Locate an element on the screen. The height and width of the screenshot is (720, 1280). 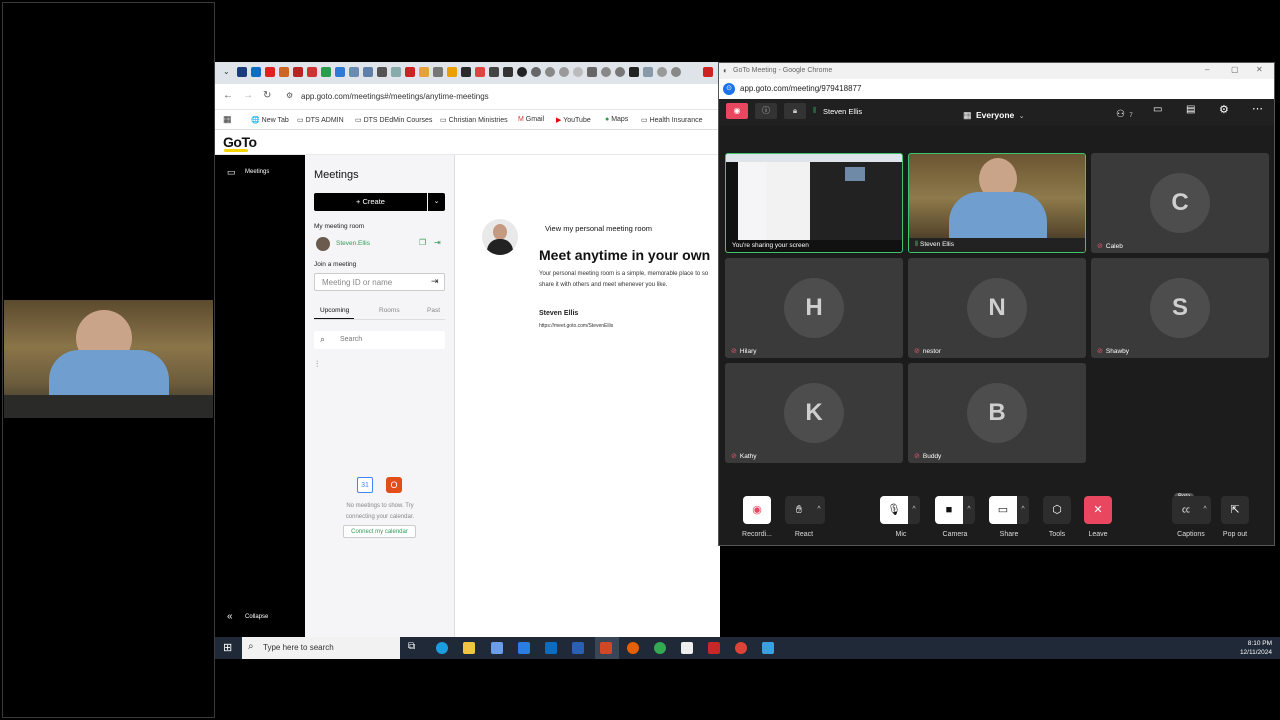
search-input: ⌕ Search is located at coordinates (379, 340).